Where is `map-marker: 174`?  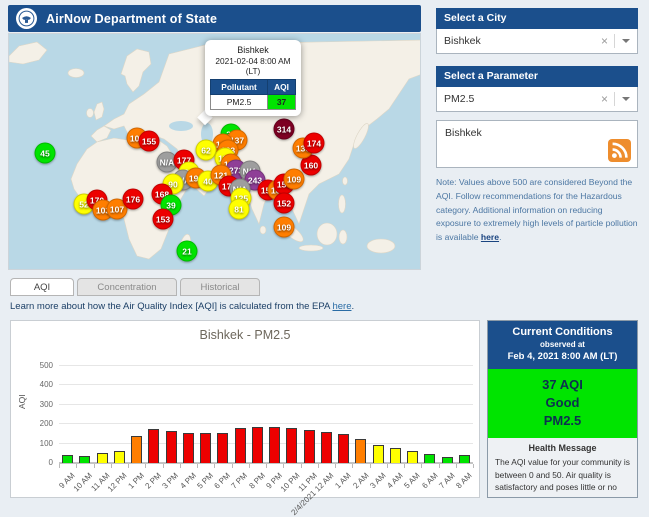
map-marker: 174 is located at coordinates (314, 143).